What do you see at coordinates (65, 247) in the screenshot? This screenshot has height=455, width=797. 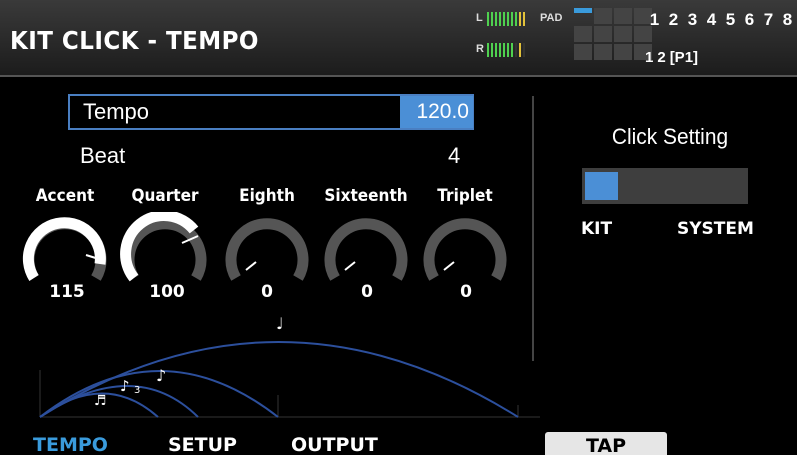 I see `knob-accent` at bounding box center [65, 247].